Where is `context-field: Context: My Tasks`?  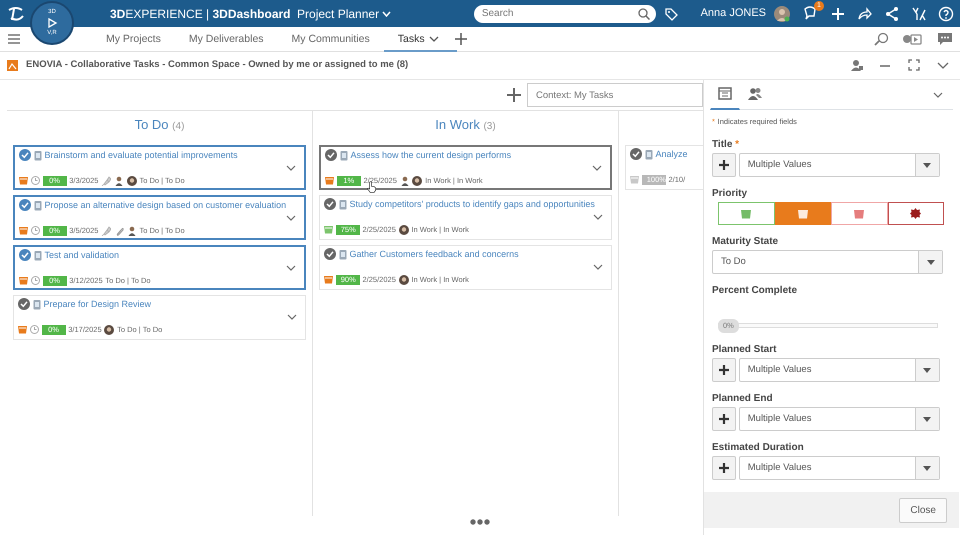 context-field: Context: My Tasks is located at coordinates (615, 95).